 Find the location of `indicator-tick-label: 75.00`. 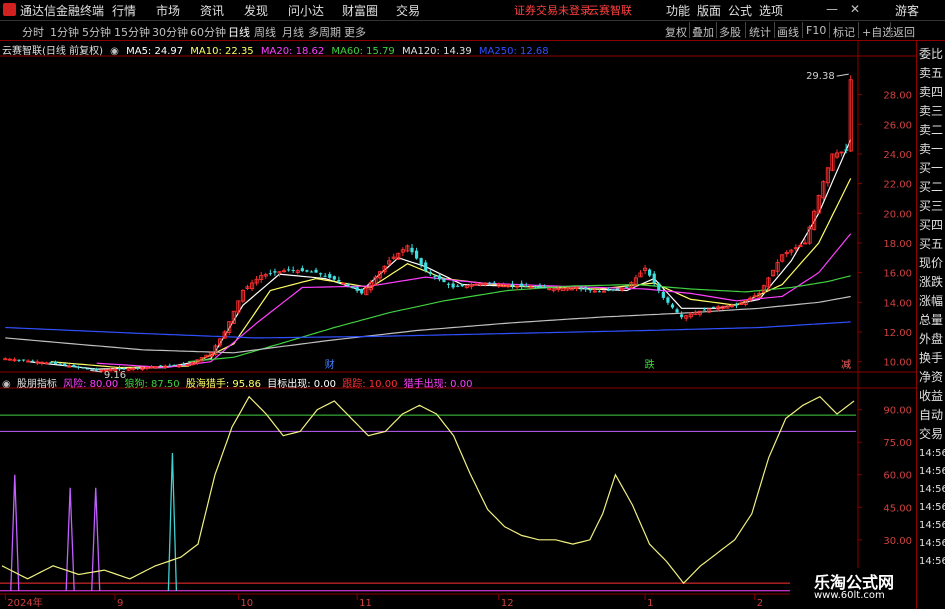

indicator-tick-label: 75.00 is located at coordinates (897, 443).